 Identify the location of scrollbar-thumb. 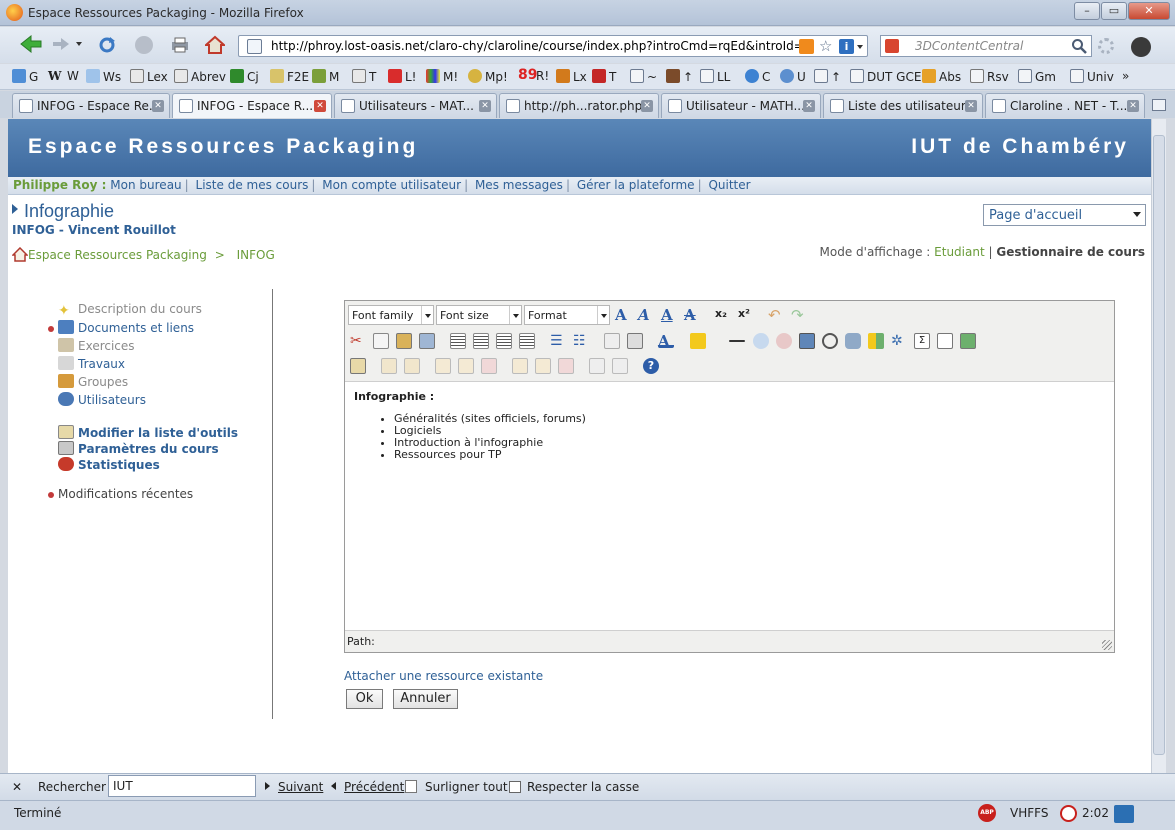
(1159, 445).